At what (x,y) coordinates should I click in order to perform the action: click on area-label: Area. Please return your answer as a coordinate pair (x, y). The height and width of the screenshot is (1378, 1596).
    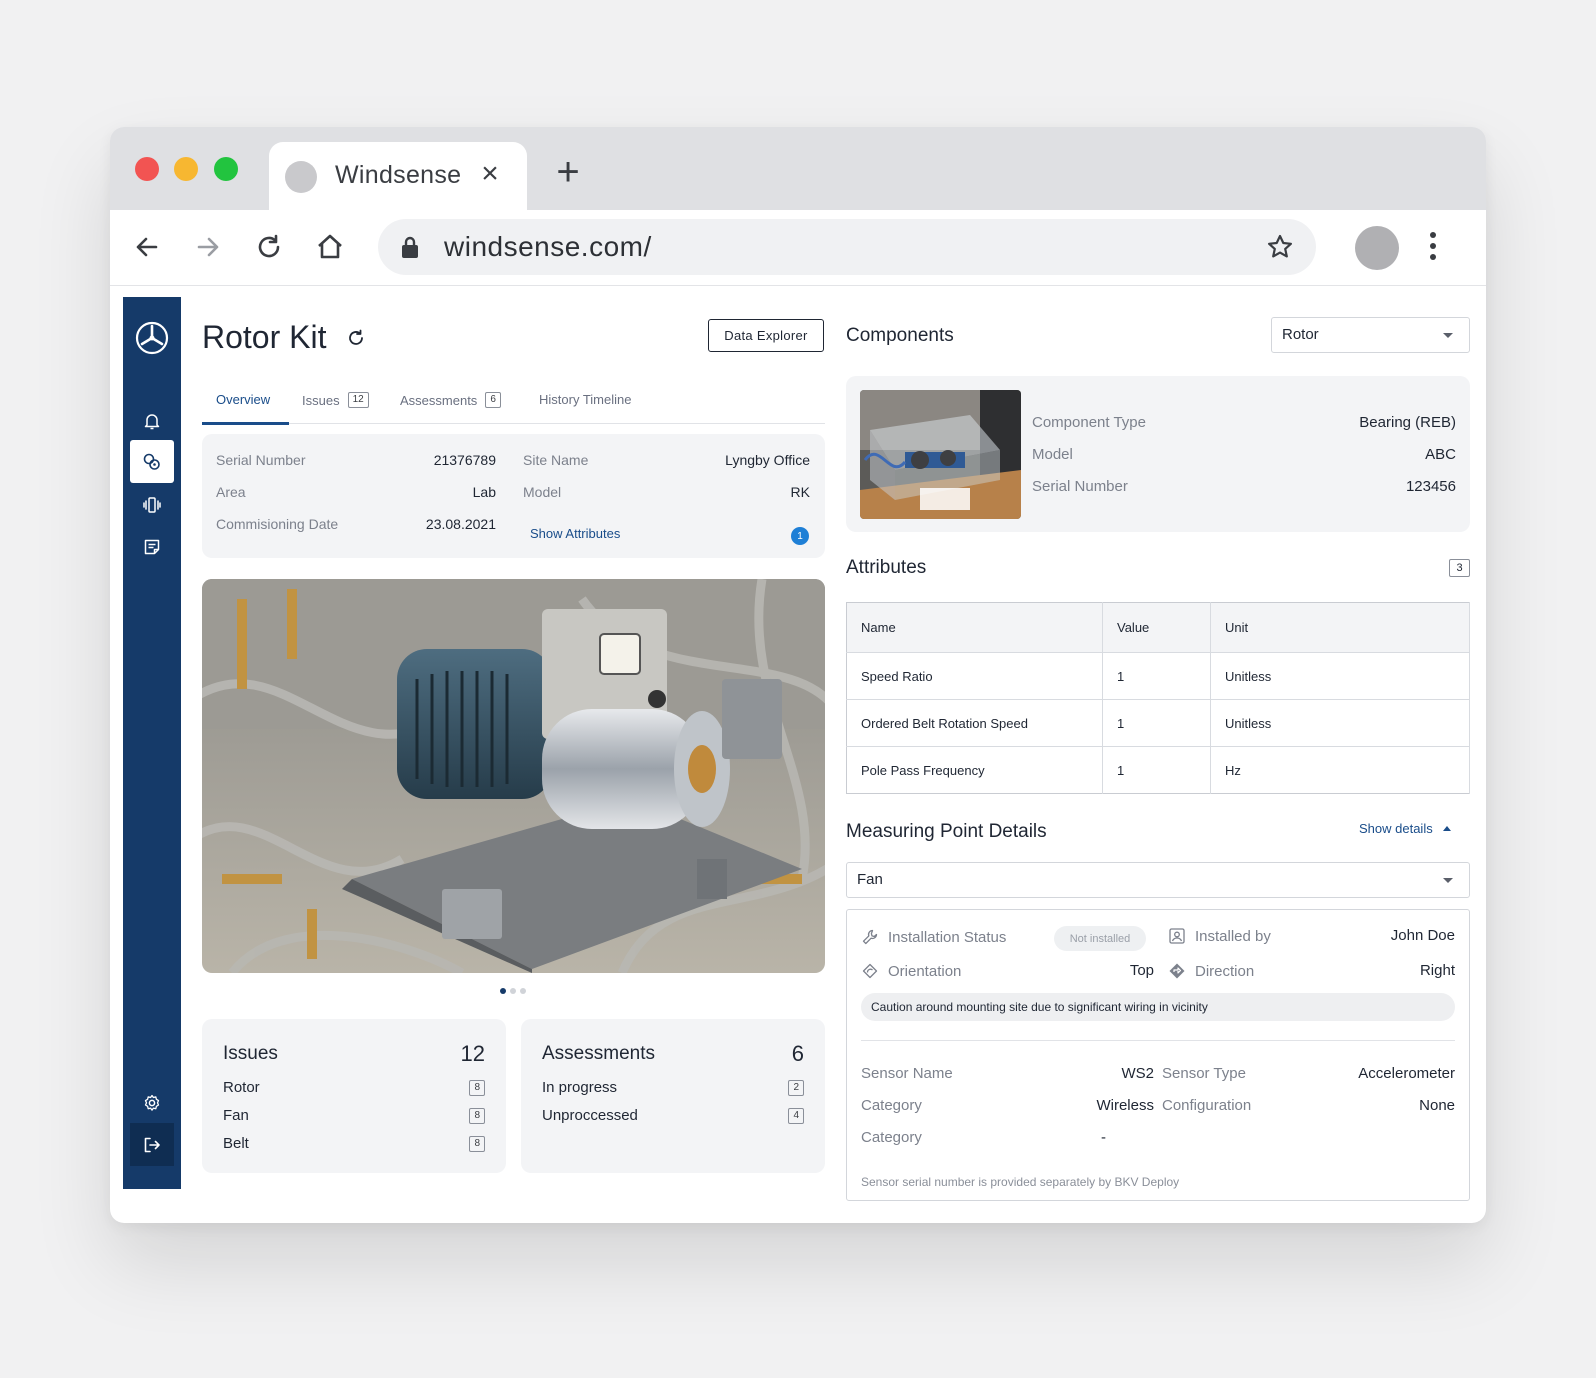
    Looking at the image, I should click on (231, 492).